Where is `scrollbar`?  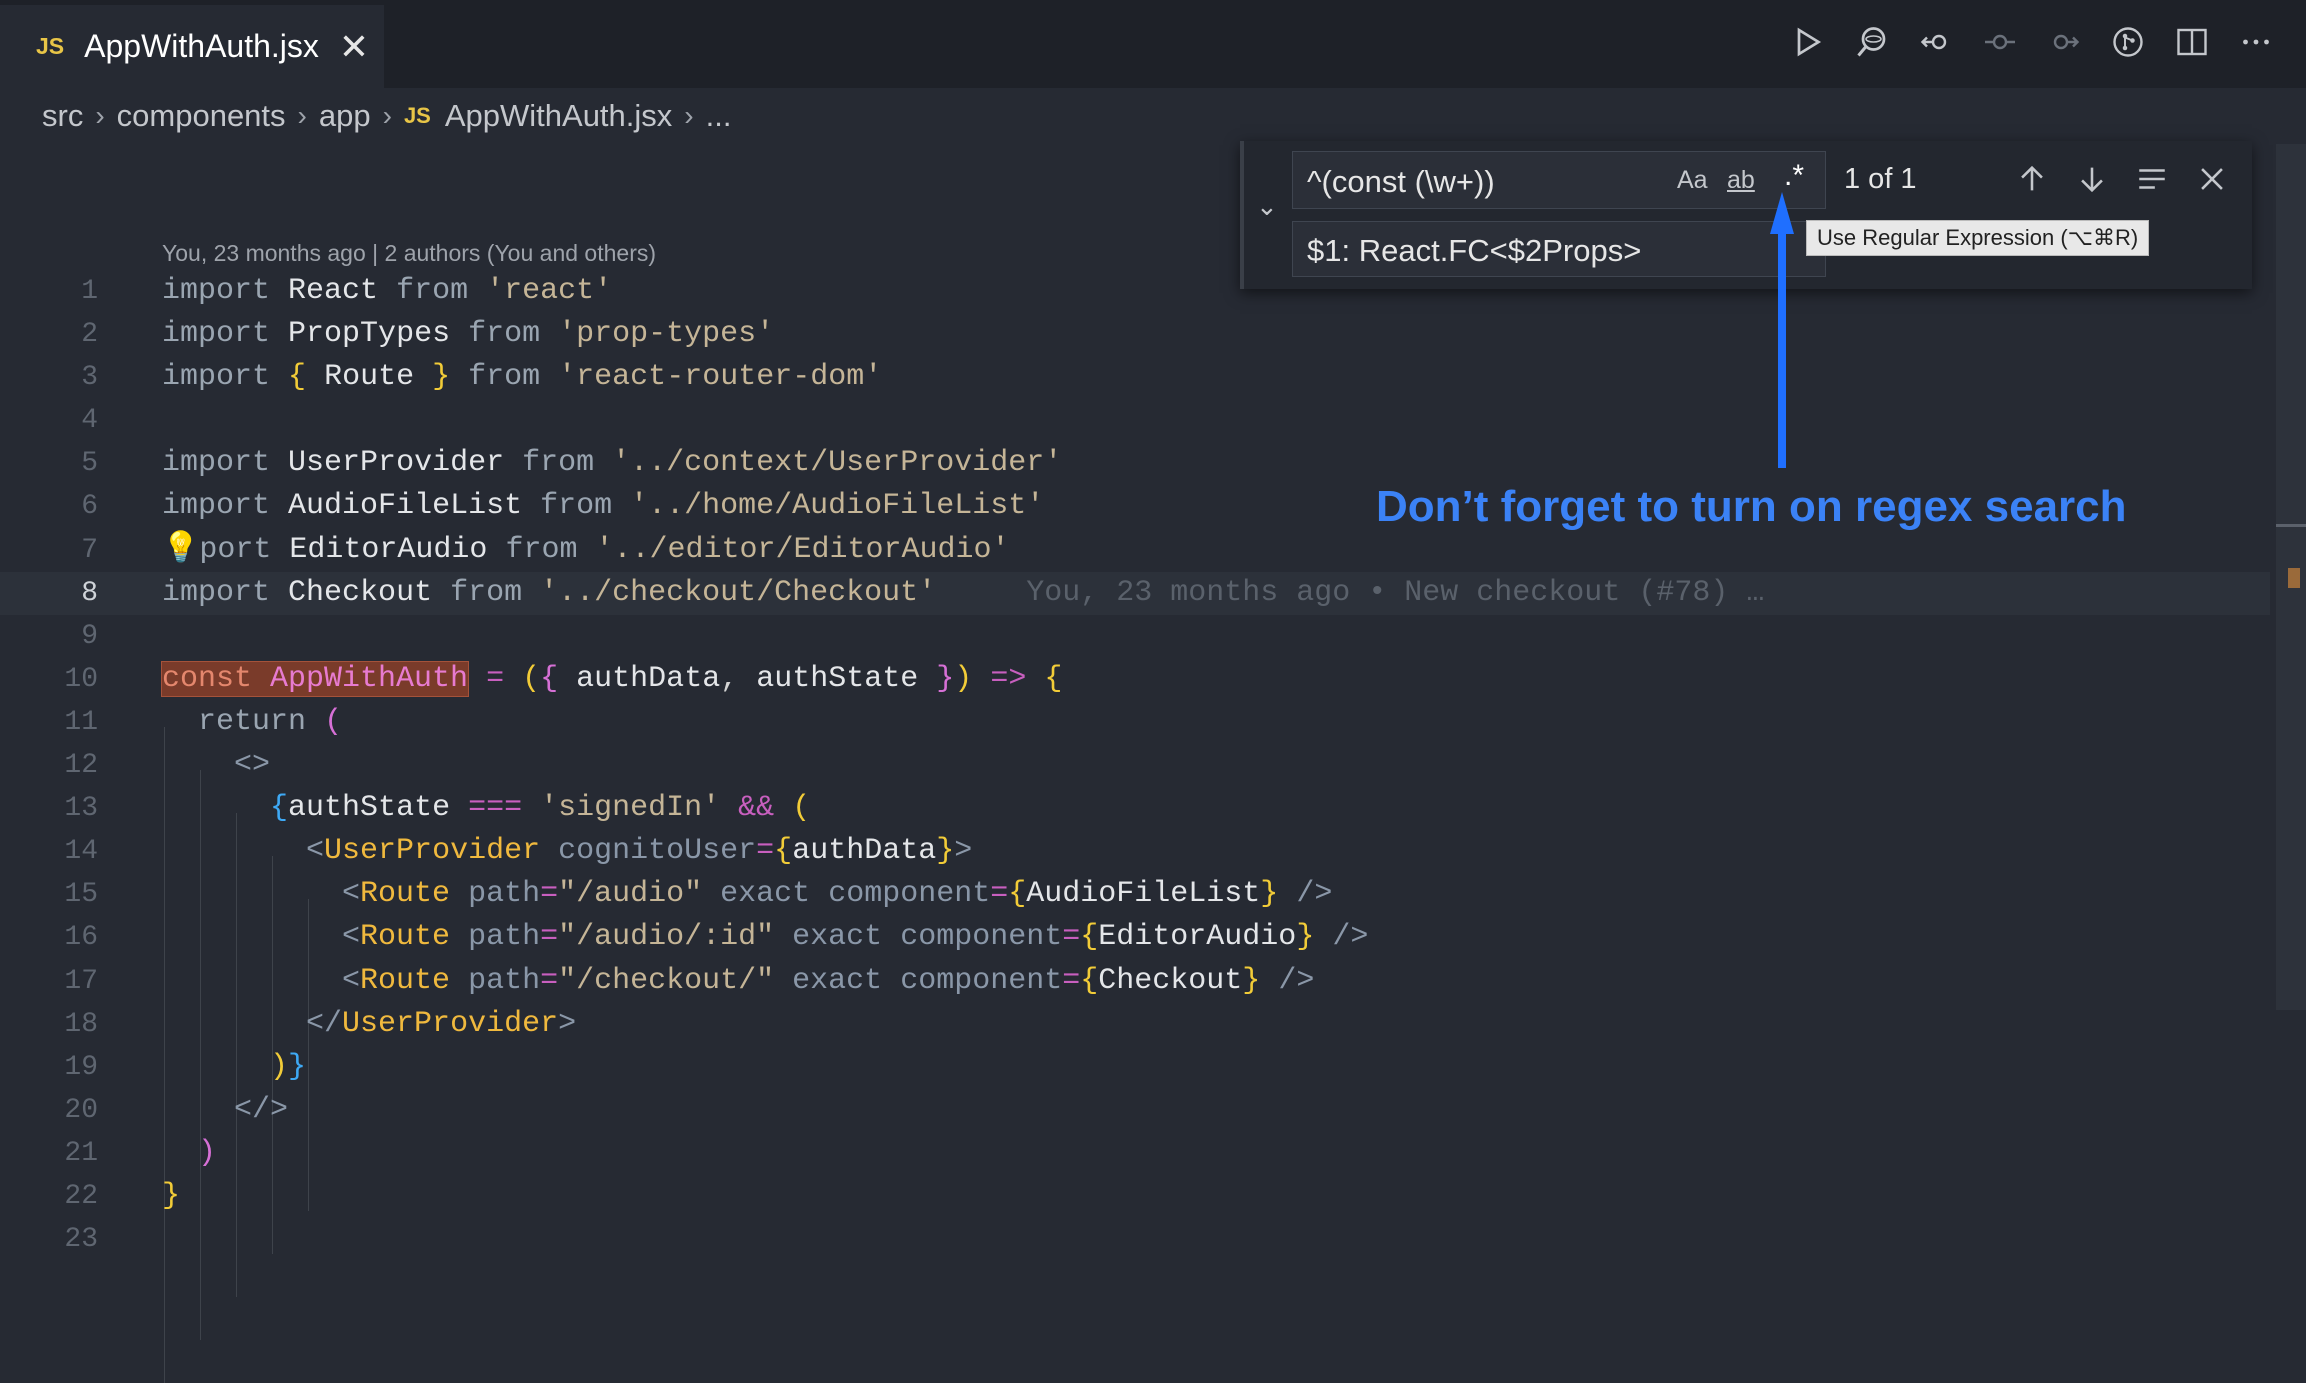 scrollbar is located at coordinates (2291, 577).